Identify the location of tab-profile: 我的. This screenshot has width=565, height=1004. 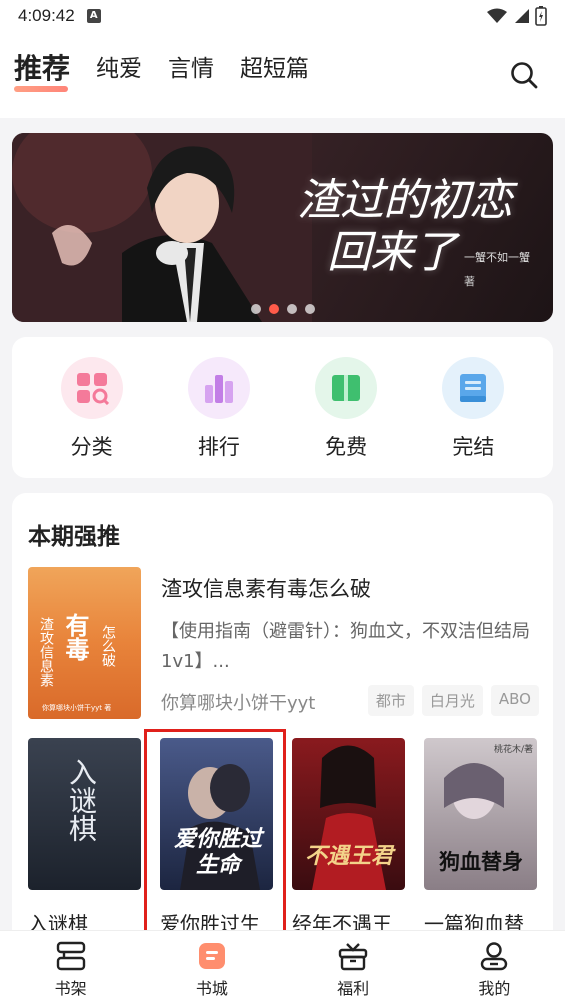
(494, 967).